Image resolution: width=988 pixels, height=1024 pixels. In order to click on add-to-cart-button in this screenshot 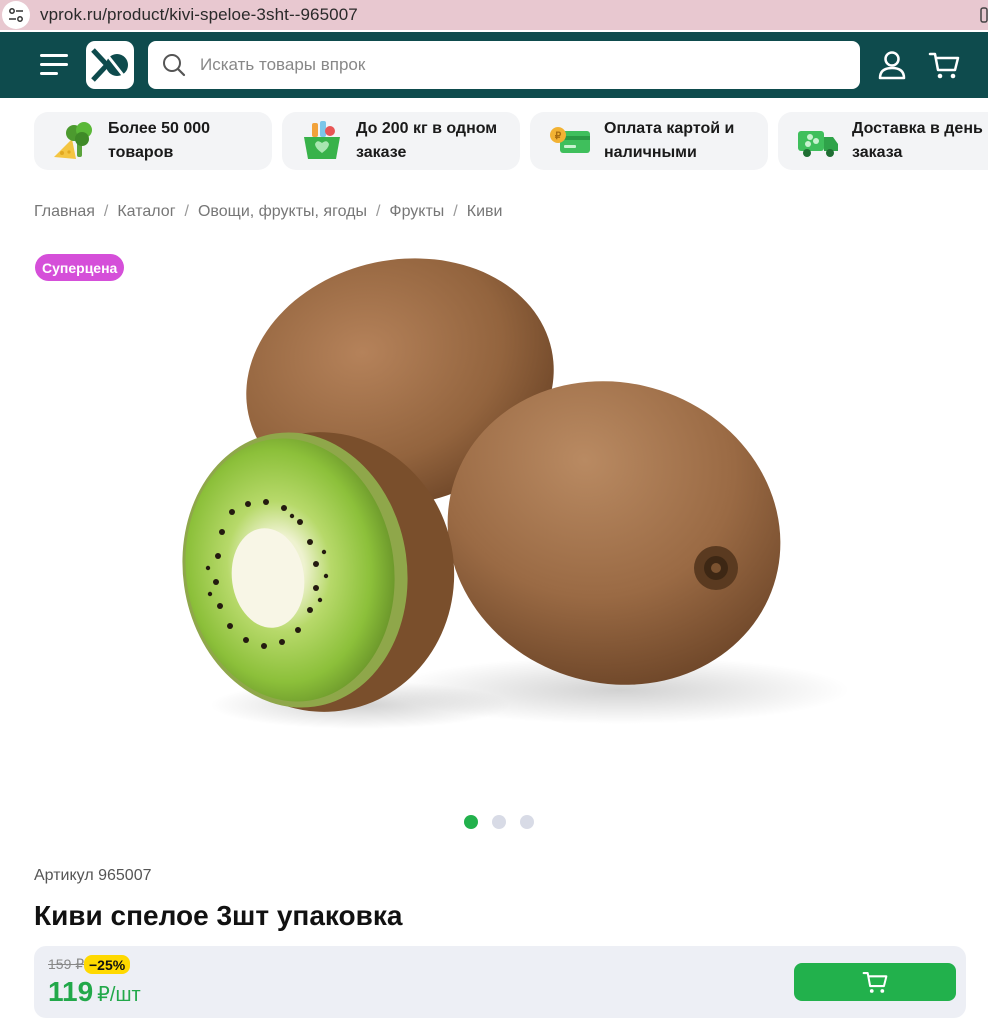, I will do `click(875, 982)`.